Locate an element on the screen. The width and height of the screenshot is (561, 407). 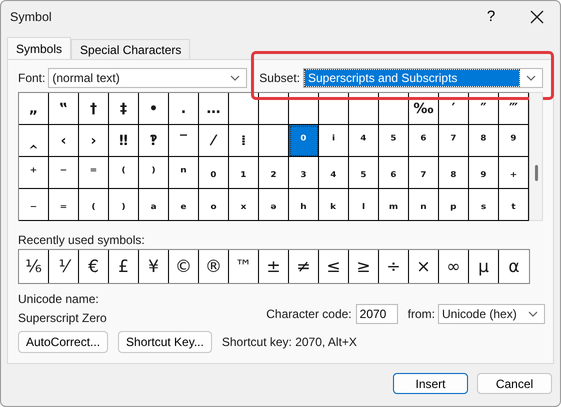
symbol-cell: ₇ is located at coordinates (424, 173).